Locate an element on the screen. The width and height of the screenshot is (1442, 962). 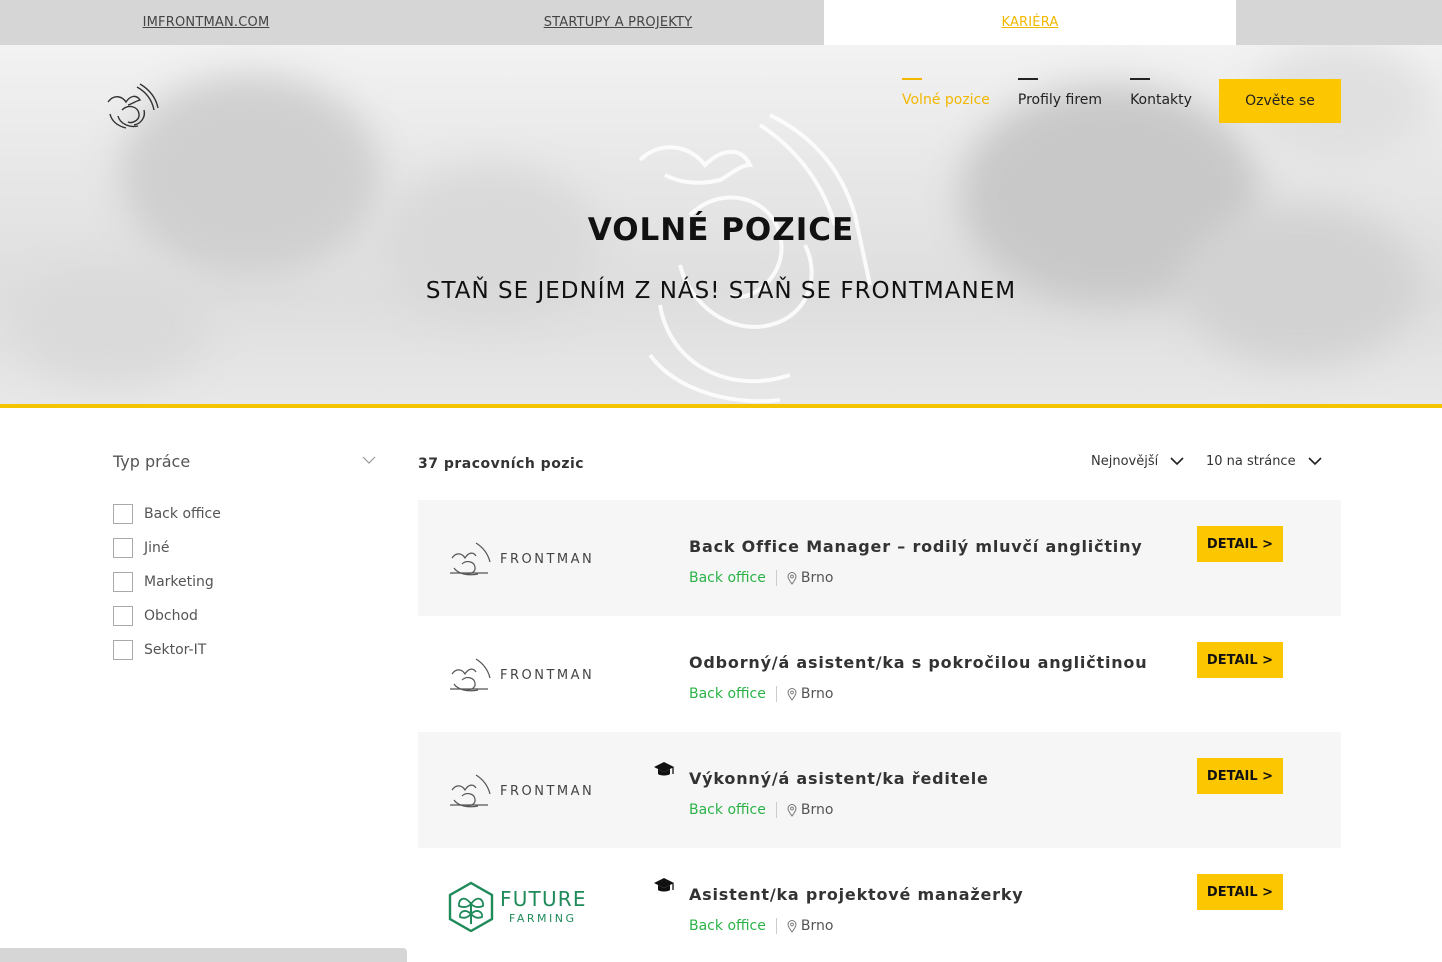
link-kariera: KARIÉRA is located at coordinates (1030, 22).